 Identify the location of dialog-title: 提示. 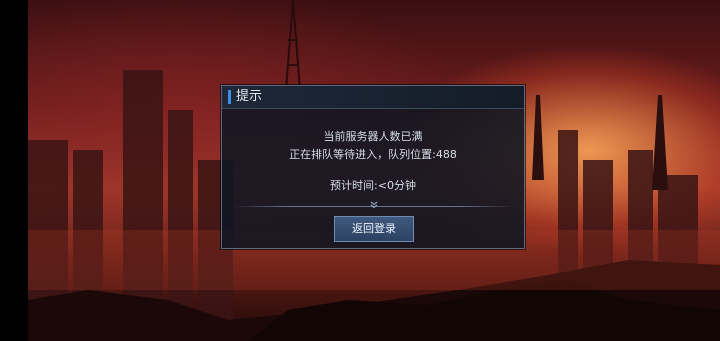
(249, 96).